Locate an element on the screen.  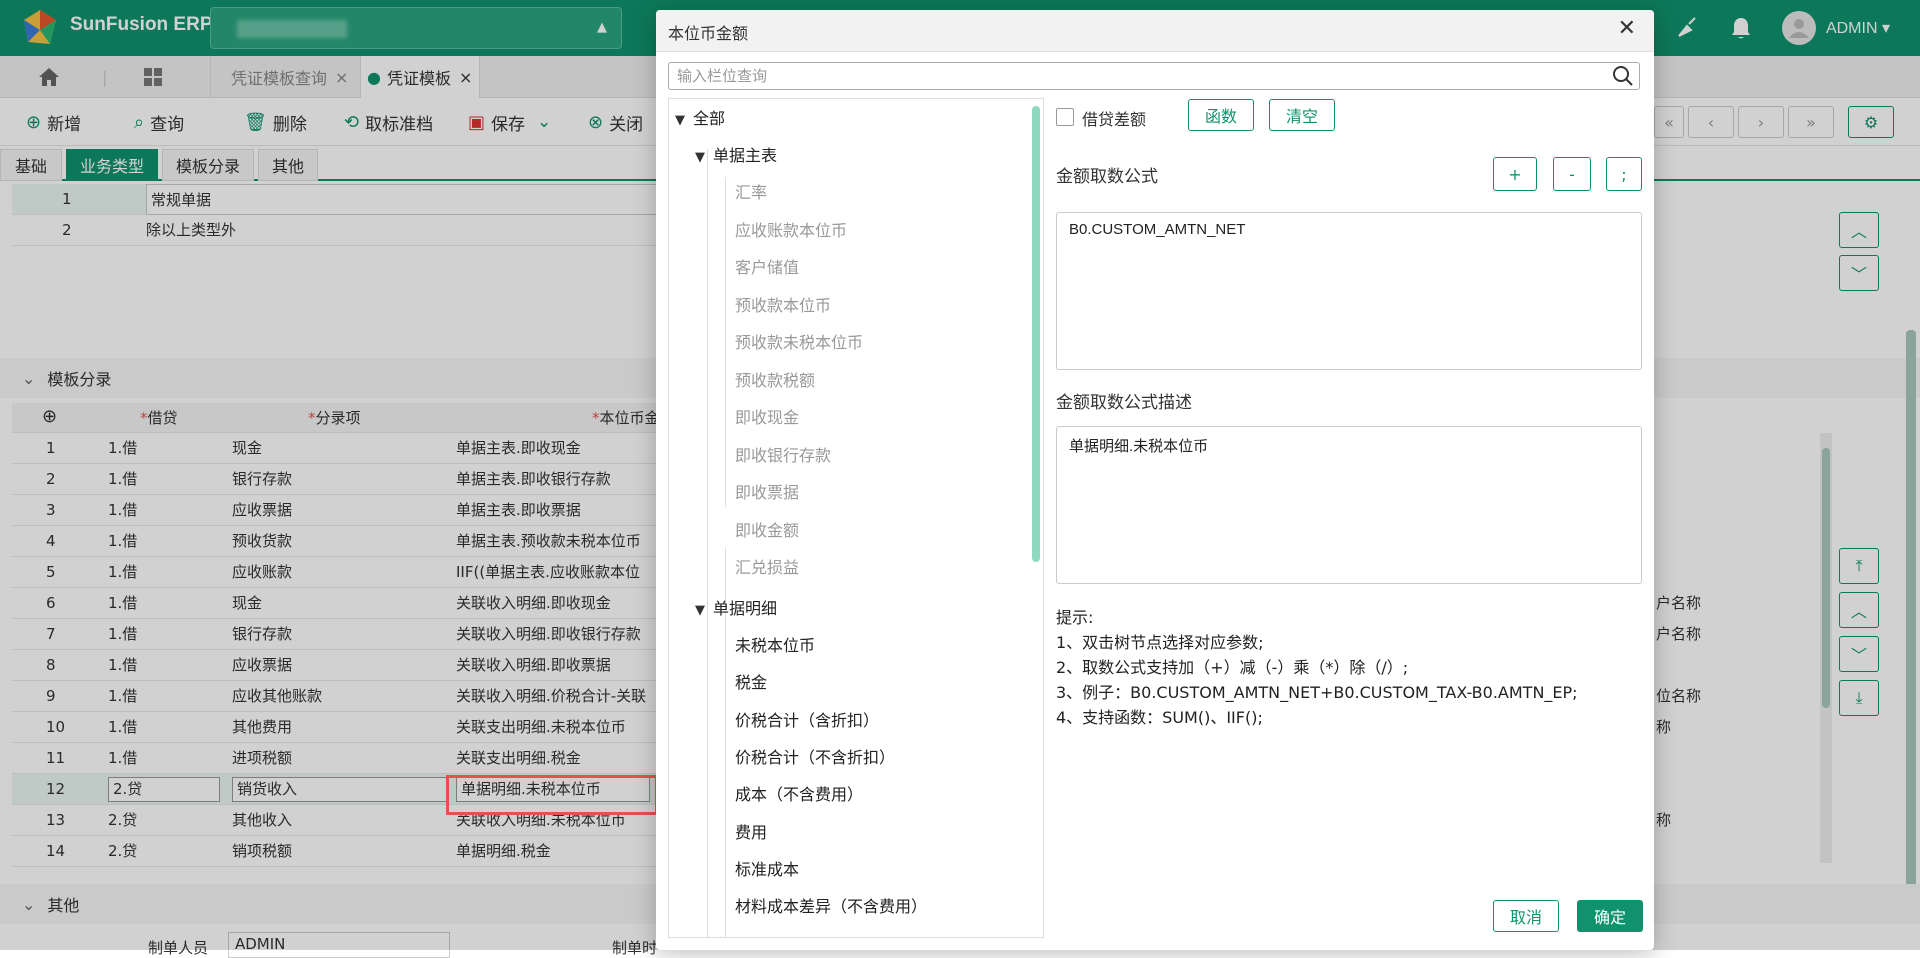
tree-leaf: 税金 is located at coordinates (751, 681).